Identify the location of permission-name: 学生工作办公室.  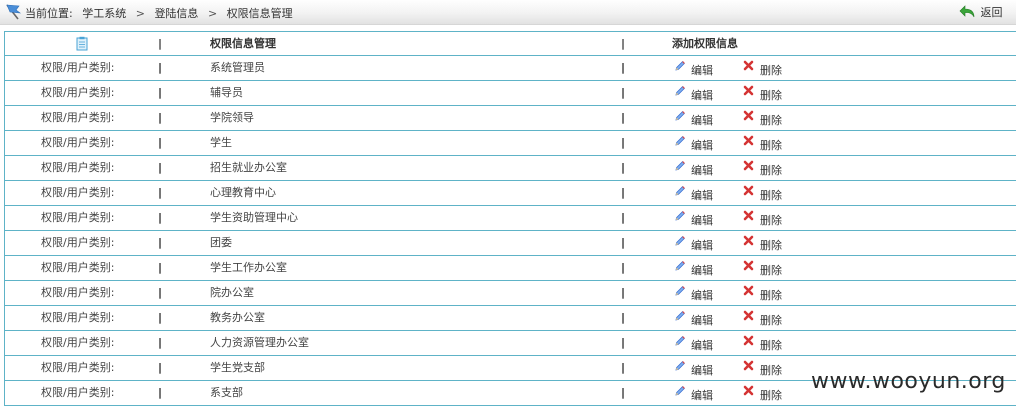
(248, 267).